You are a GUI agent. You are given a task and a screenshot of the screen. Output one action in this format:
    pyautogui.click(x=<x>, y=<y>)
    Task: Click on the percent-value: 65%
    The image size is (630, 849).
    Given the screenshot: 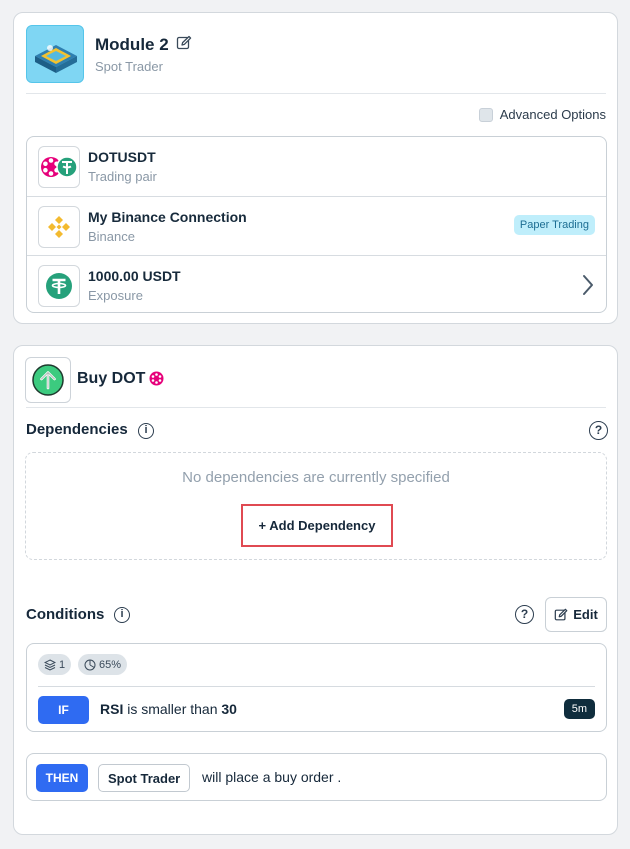 What is the action you would take?
    pyautogui.click(x=110, y=664)
    